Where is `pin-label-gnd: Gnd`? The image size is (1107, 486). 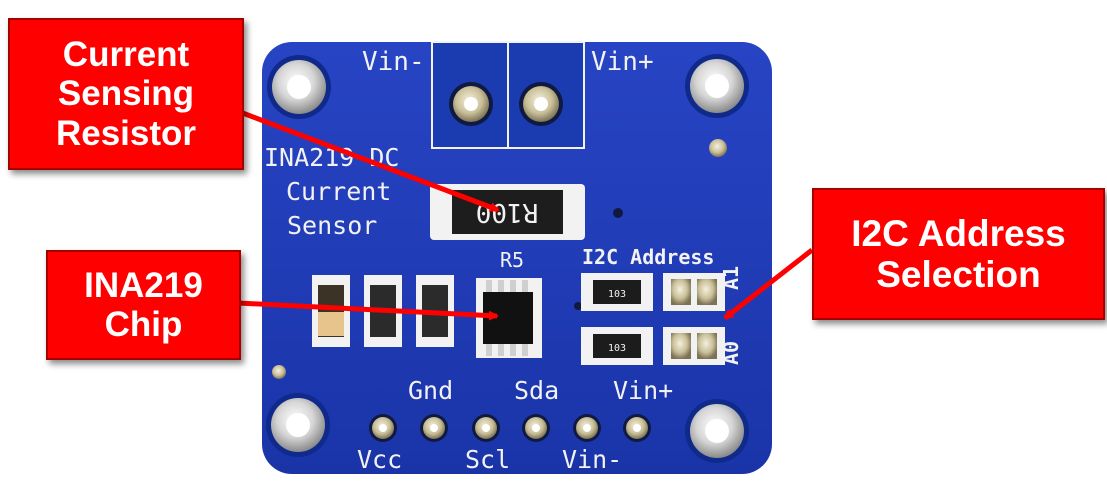
pin-label-gnd: Gnd is located at coordinates (430, 390).